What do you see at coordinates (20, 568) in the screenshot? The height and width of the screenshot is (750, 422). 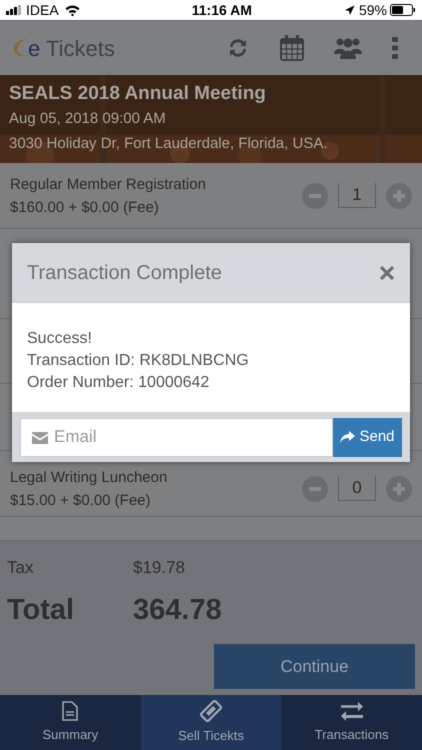 I see `tax-label: Tax` at bounding box center [20, 568].